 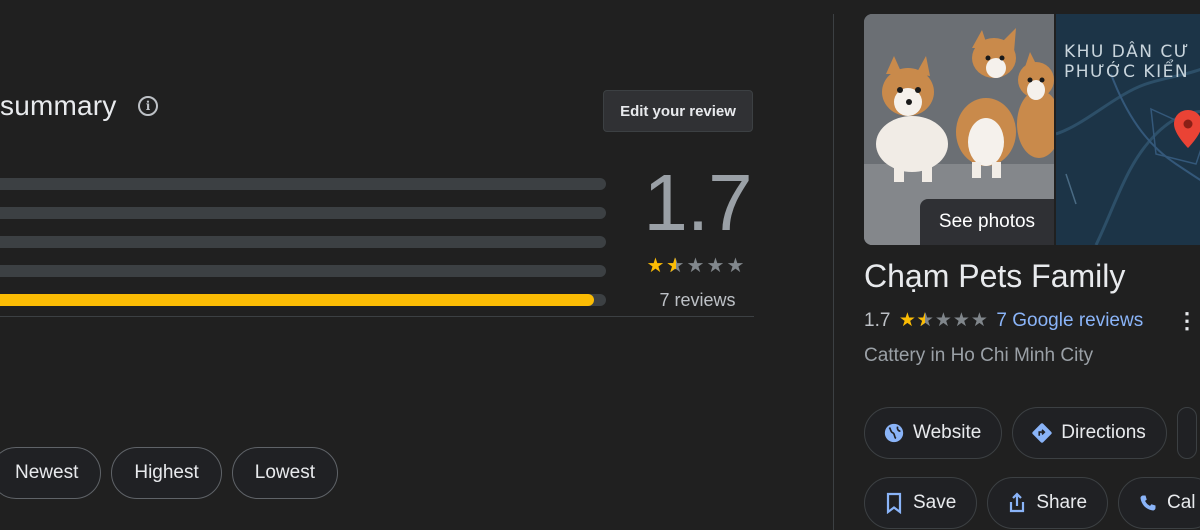 What do you see at coordinates (1103, 432) in the screenshot?
I see `directions-label: Directions` at bounding box center [1103, 432].